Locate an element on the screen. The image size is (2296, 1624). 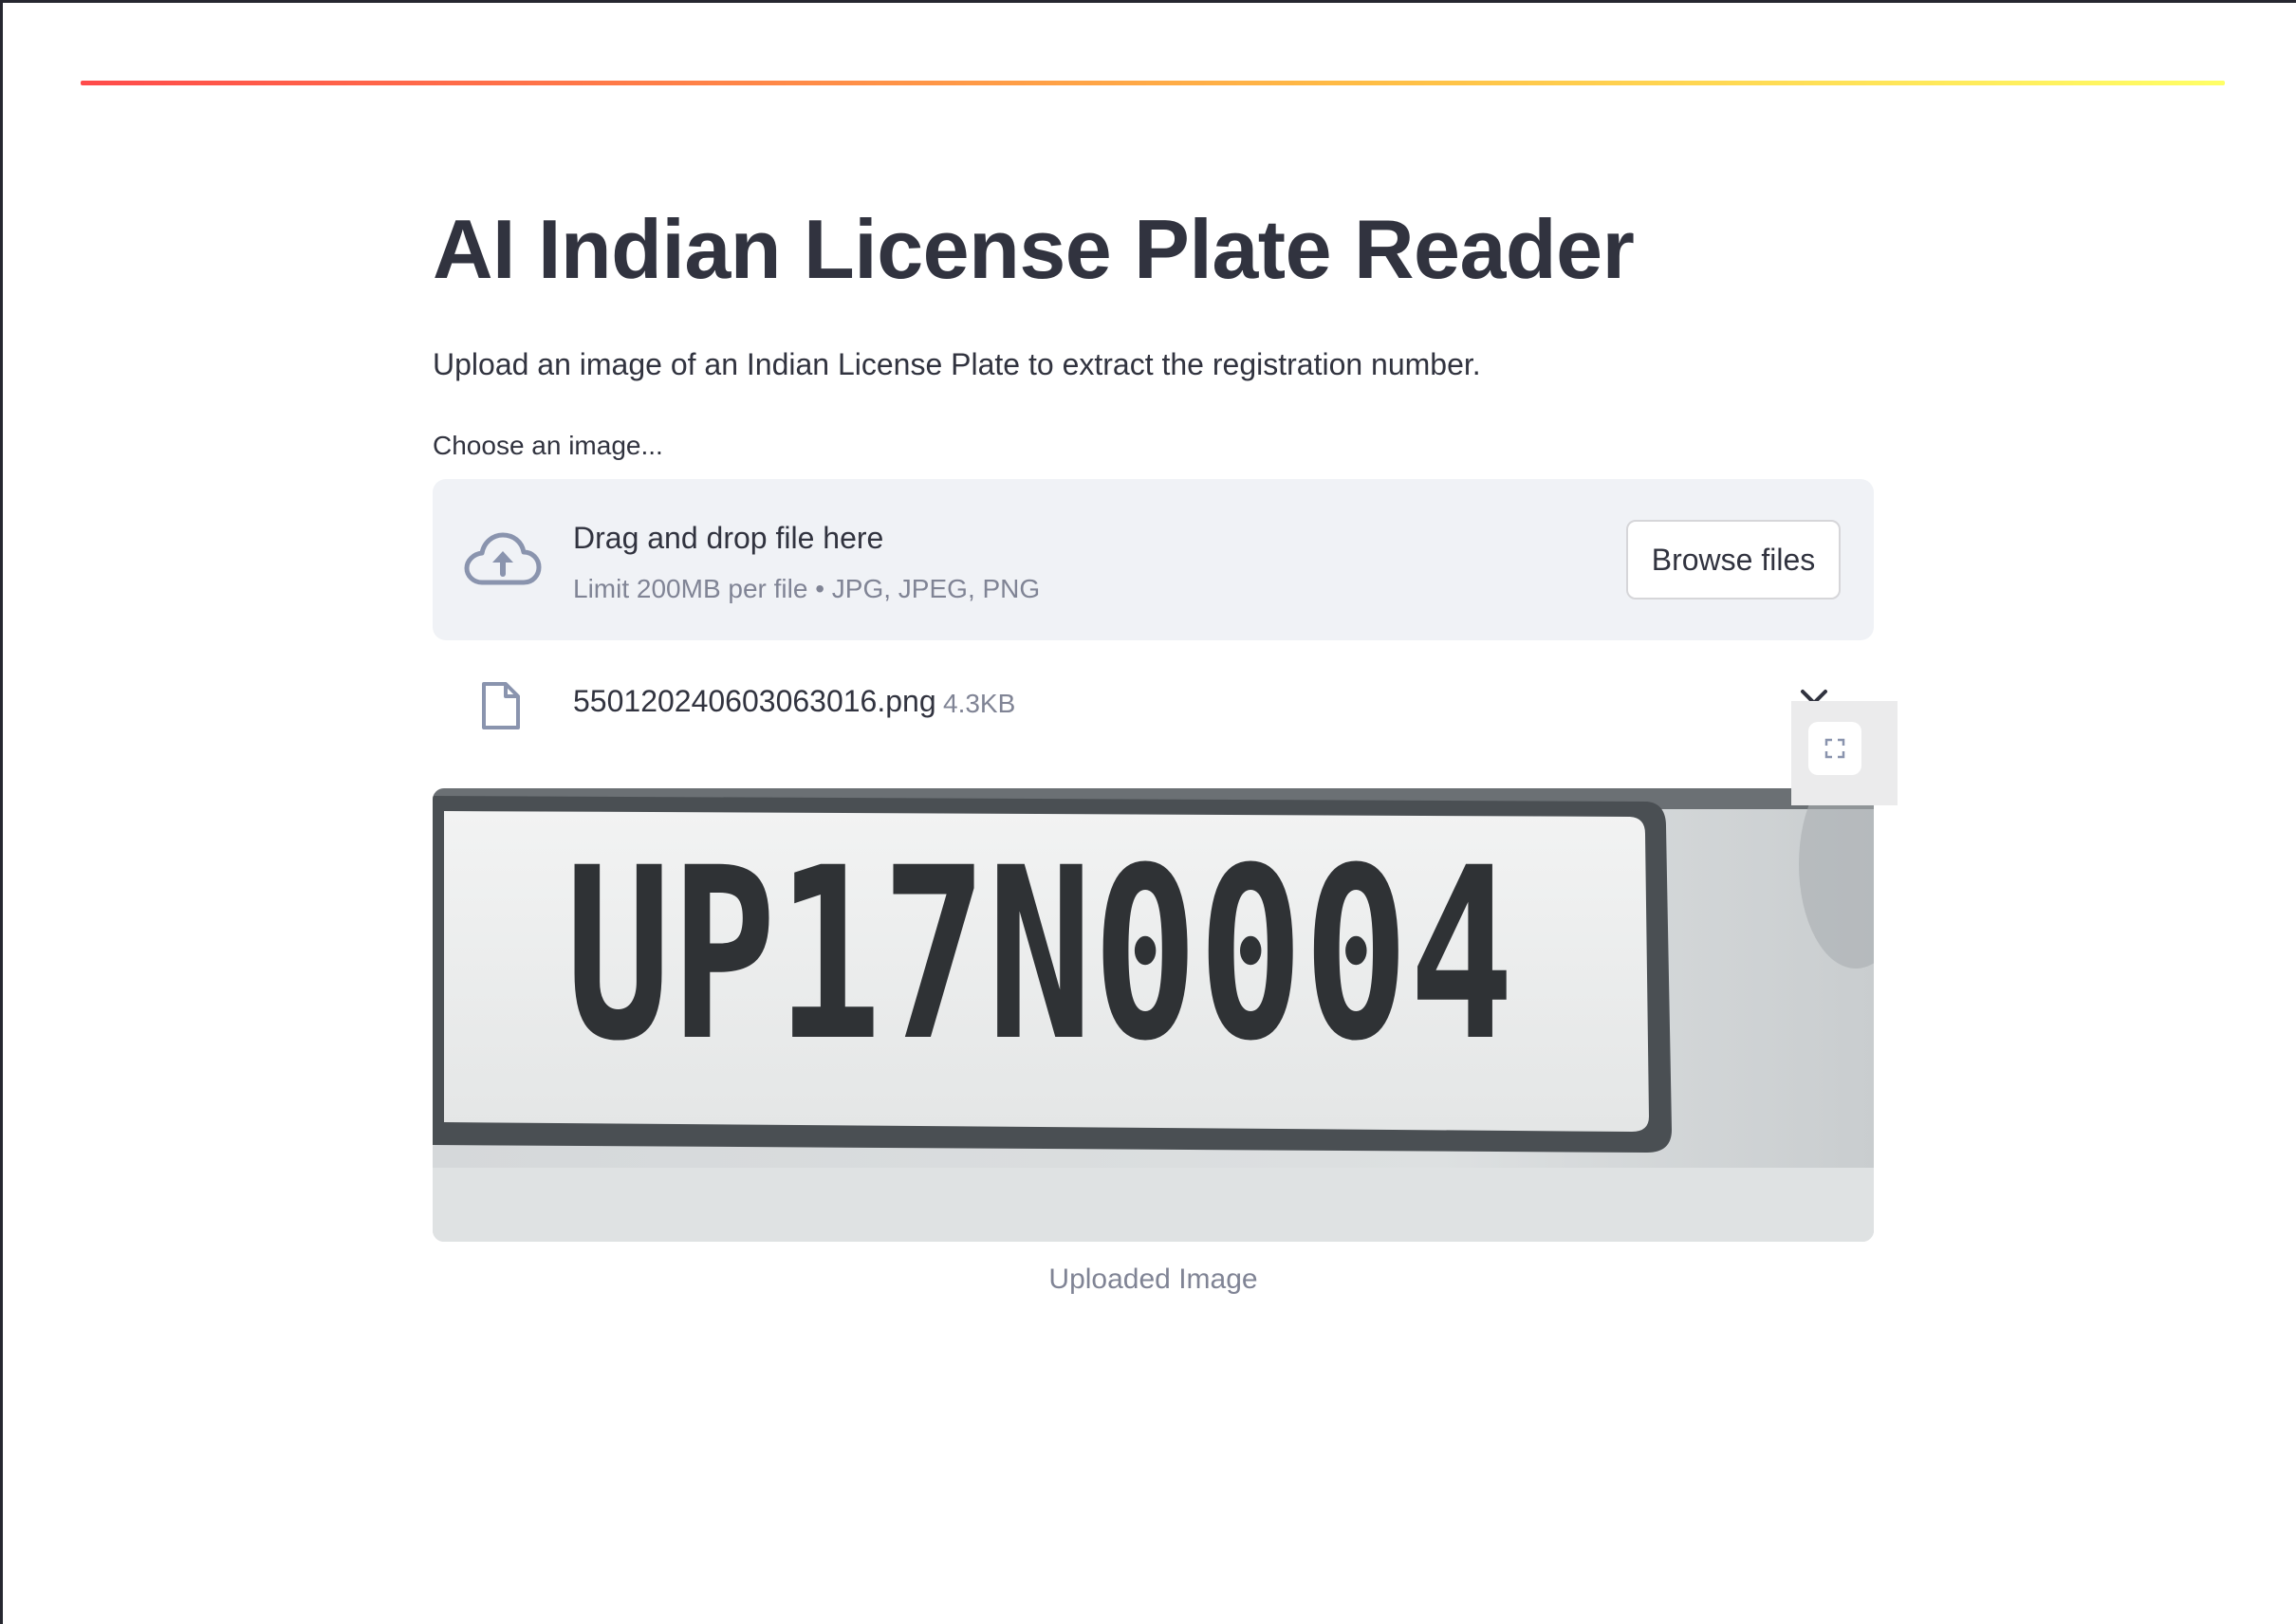
uploaded-file-size: 4.3KB is located at coordinates (979, 704).